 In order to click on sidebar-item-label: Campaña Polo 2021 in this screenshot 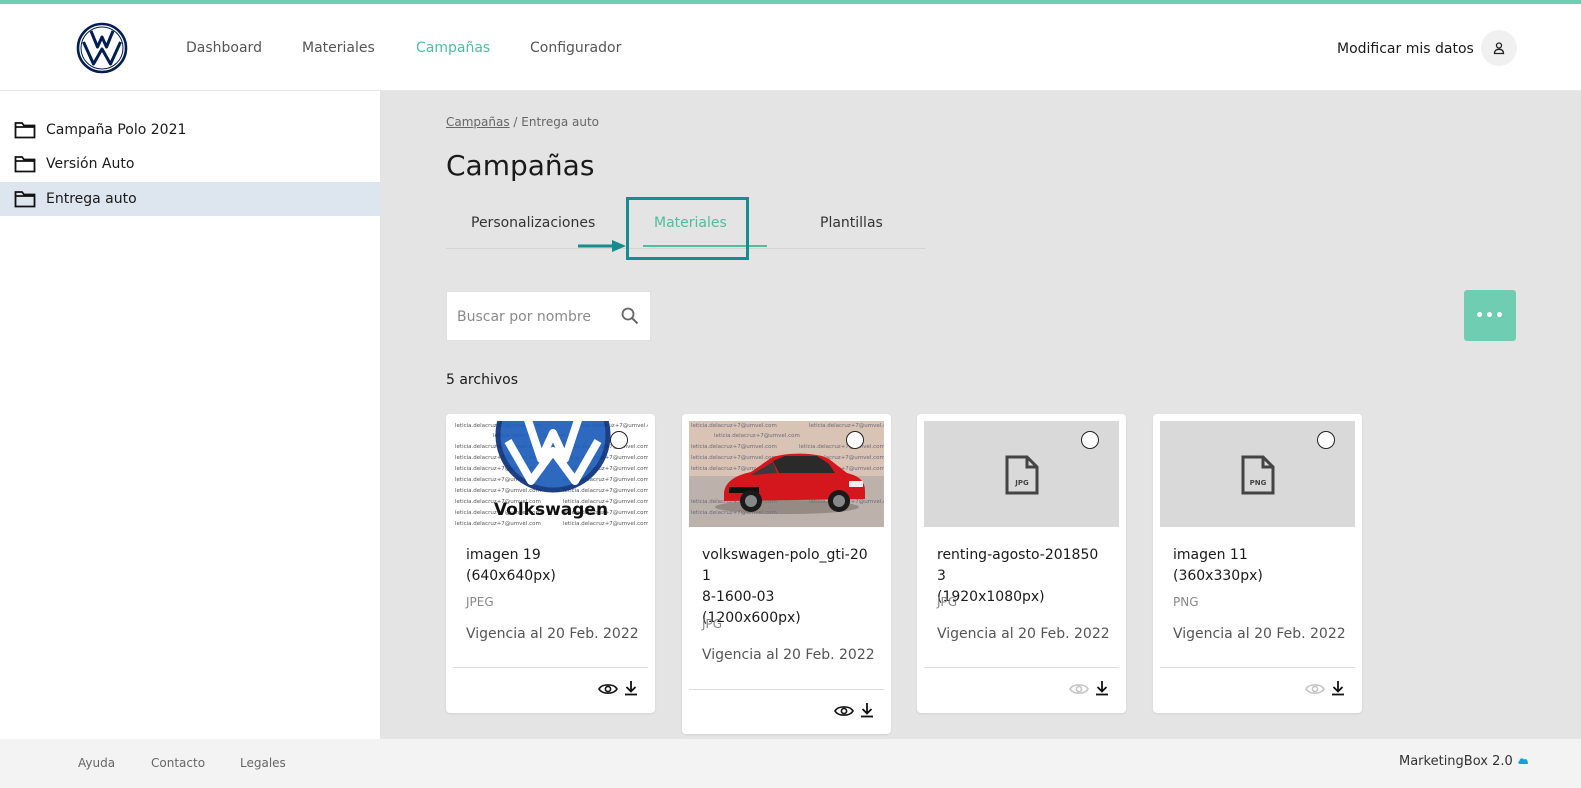, I will do `click(116, 130)`.